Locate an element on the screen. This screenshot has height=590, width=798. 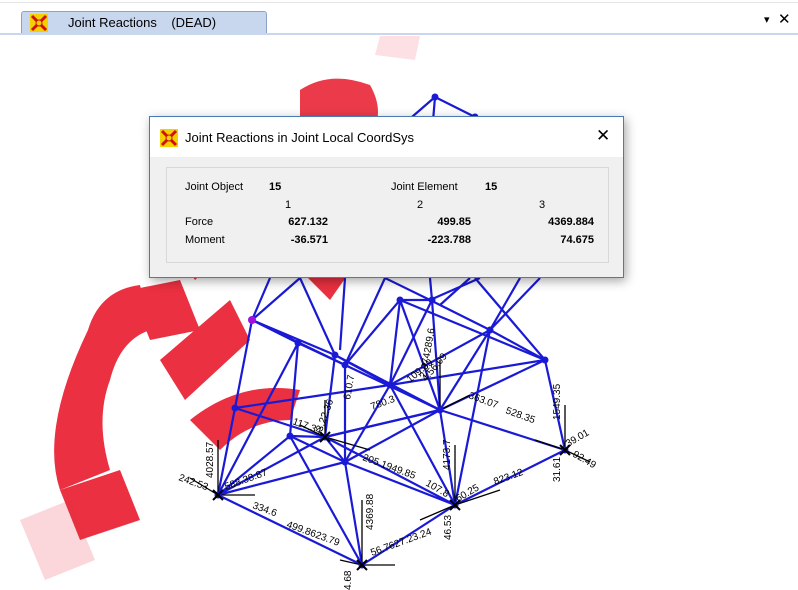
column-header-1: 1 is located at coordinates (288, 205).